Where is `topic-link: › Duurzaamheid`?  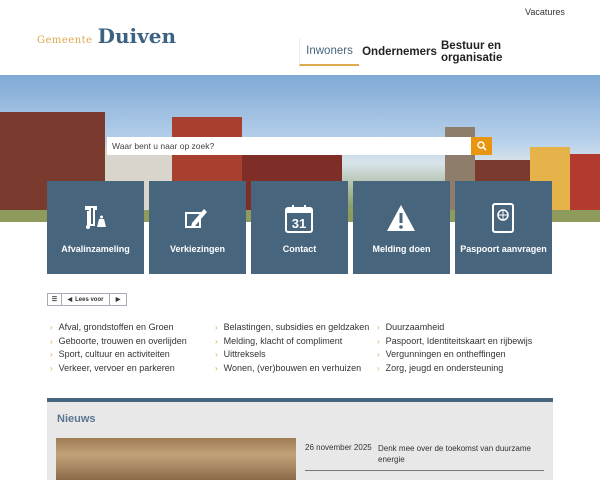 topic-link: › Duurzaamheid is located at coordinates (410, 327).